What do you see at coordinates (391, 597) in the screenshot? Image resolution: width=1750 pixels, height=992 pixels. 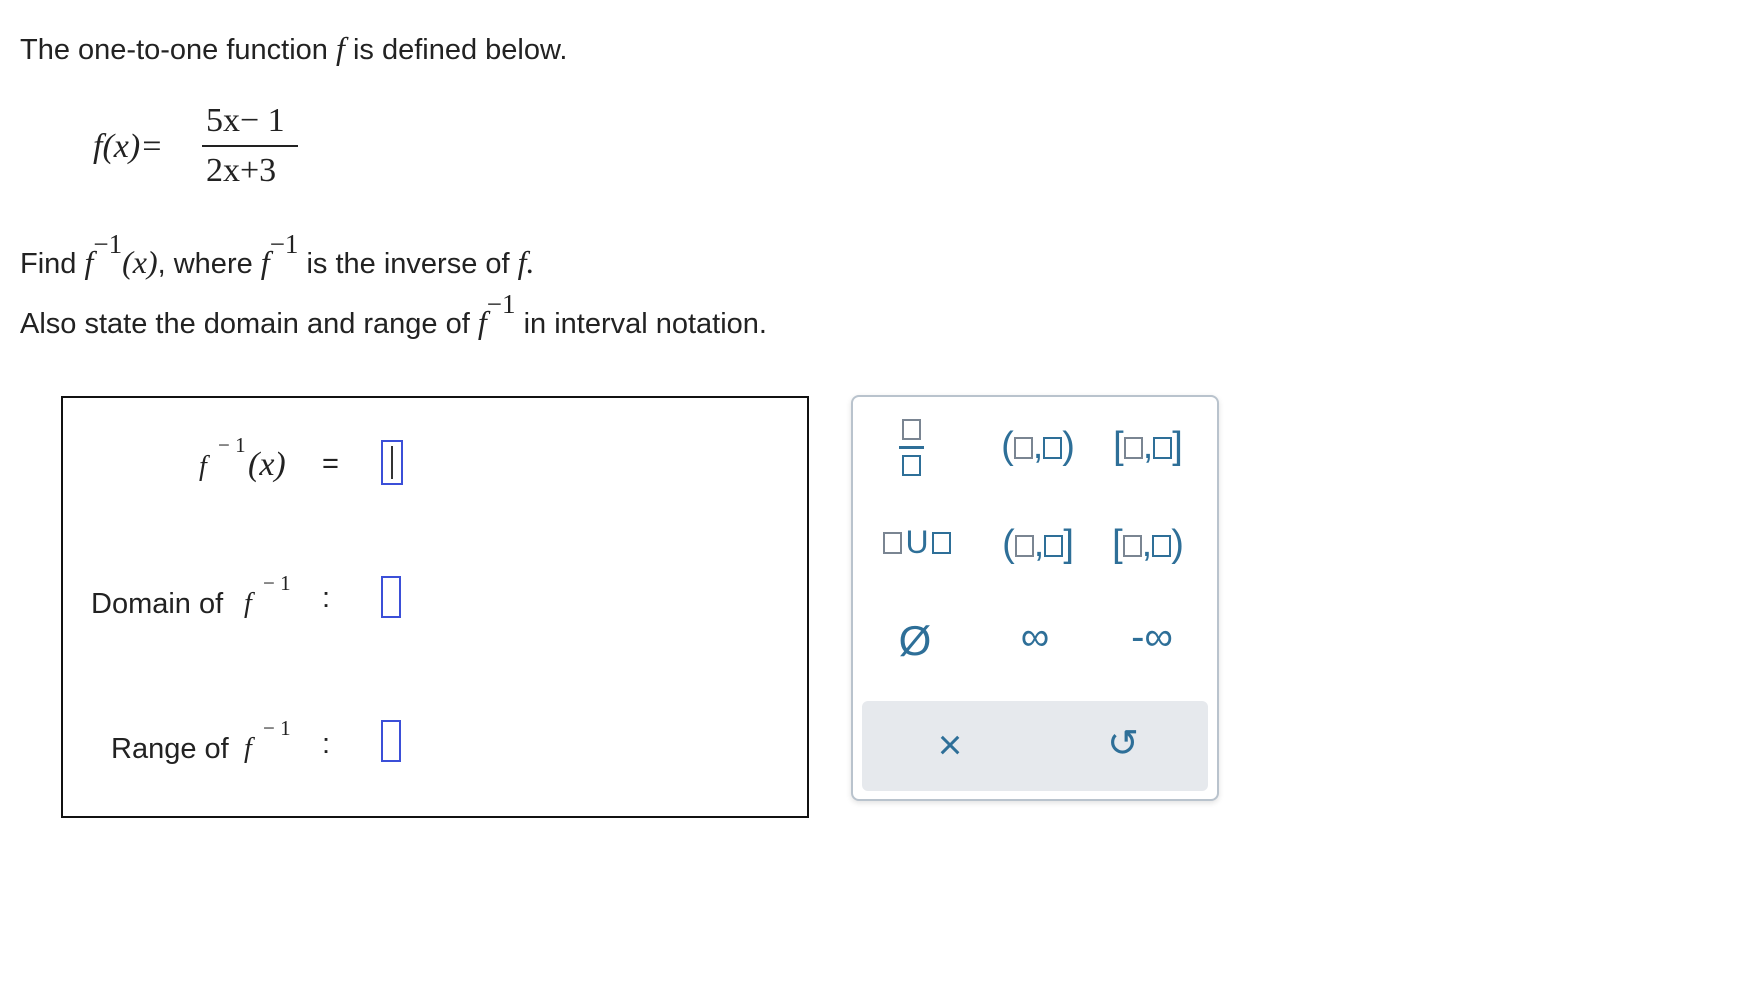 I see `domain-input` at bounding box center [391, 597].